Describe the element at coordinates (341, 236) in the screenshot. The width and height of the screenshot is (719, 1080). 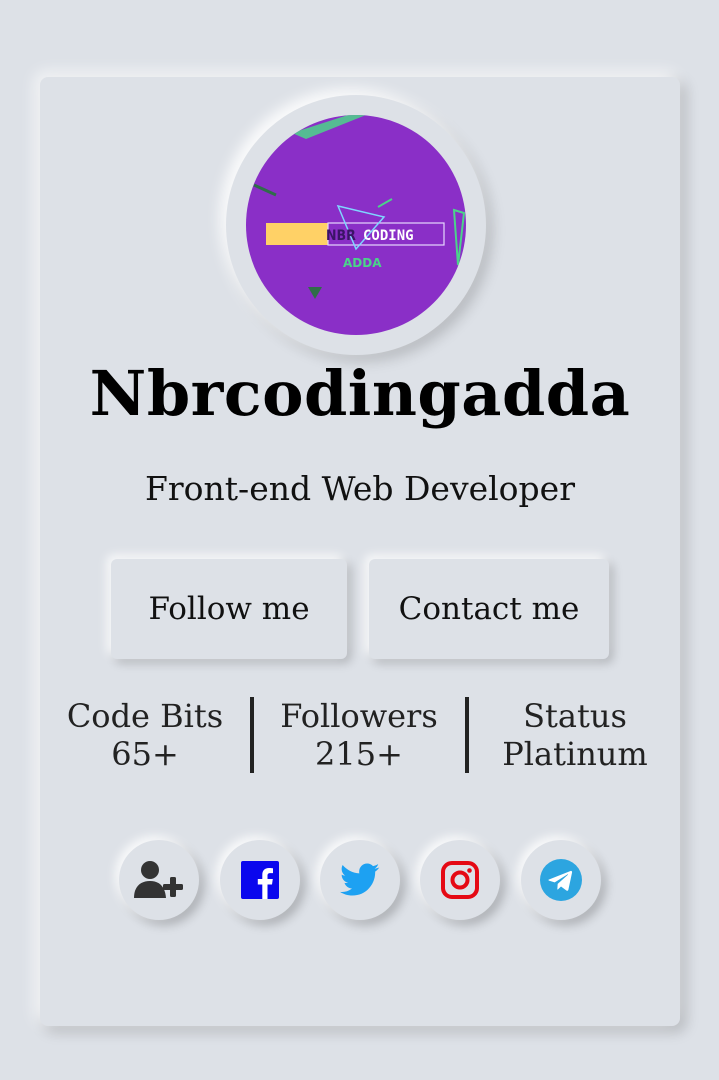
I see `avatar-text-nbr: NBR` at that location.